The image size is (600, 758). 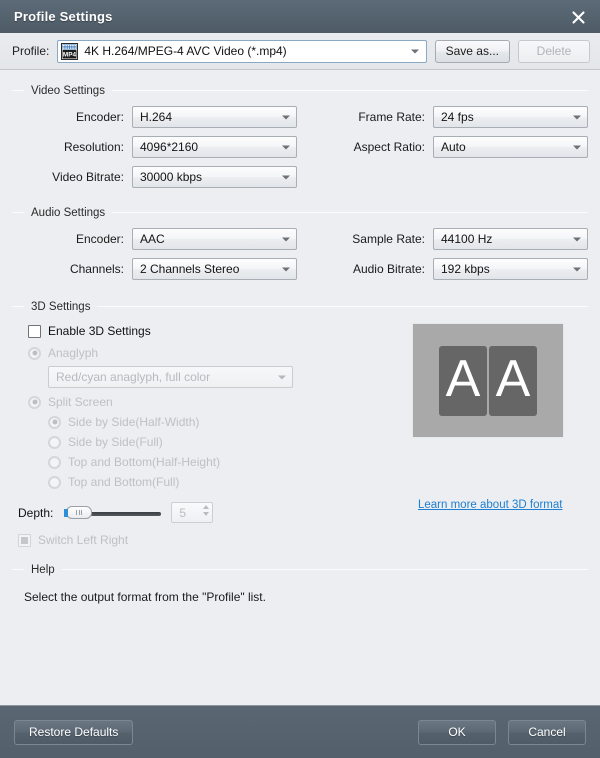 I want to click on channels-select: 2 Channels Stereo, so click(x=214, y=269).